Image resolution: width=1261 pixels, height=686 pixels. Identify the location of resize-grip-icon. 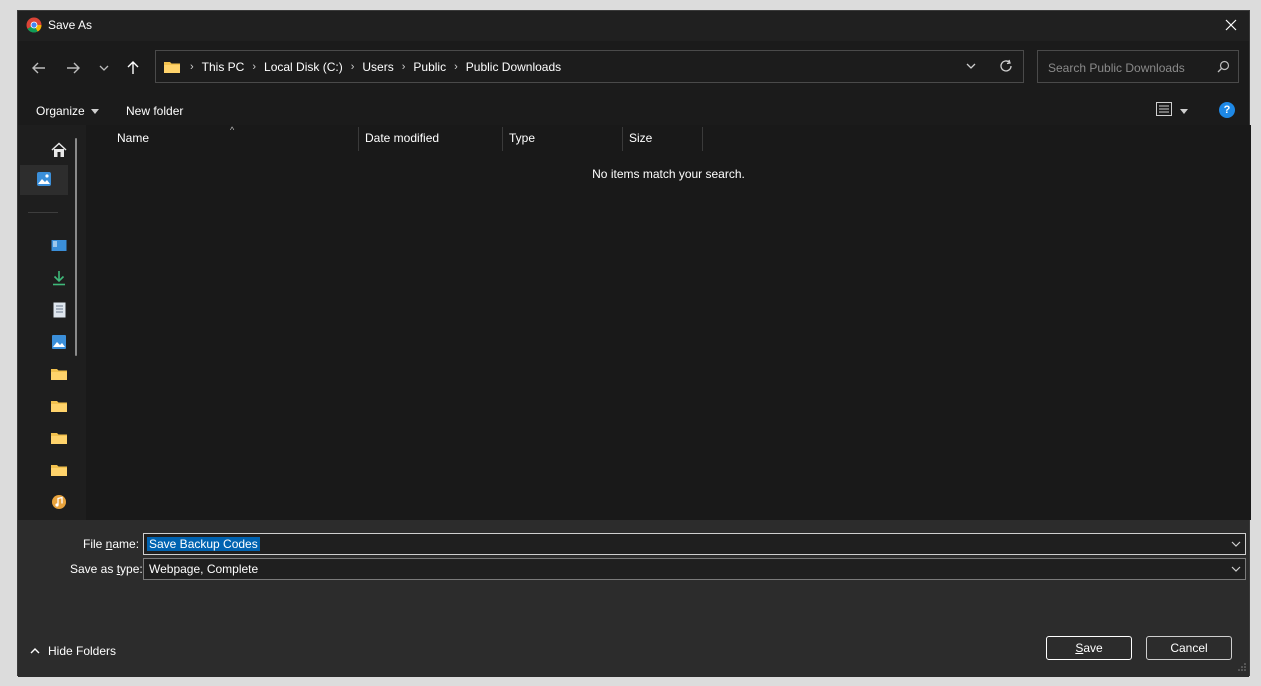
(1242, 667).